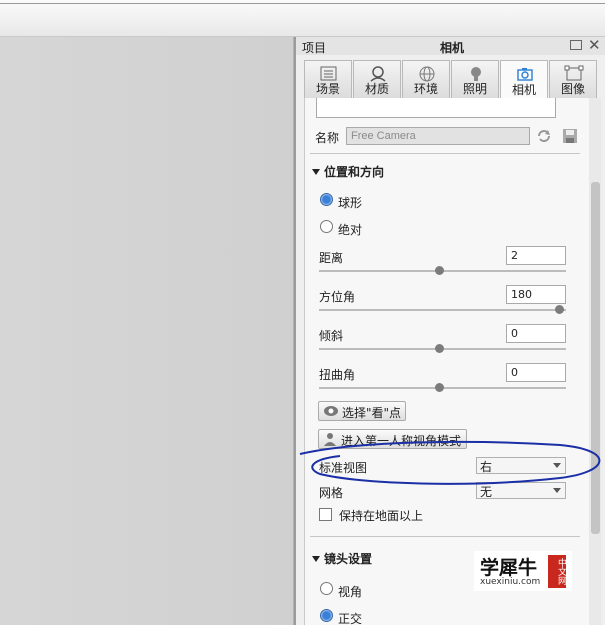  Describe the element at coordinates (509, 568) in the screenshot. I see `watermark-brand: 学犀牛` at that location.